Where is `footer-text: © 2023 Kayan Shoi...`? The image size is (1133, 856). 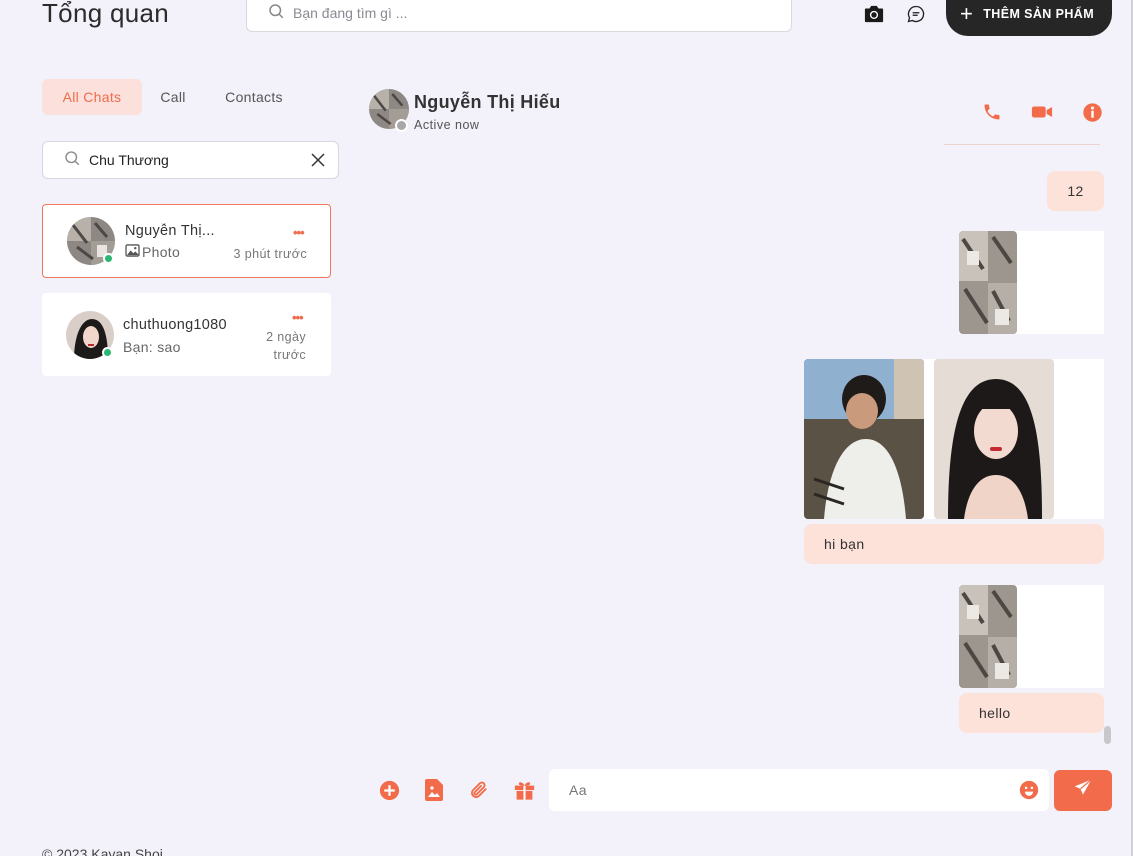
footer-text: © 2023 Kayan Shoi... is located at coordinates (108, 851).